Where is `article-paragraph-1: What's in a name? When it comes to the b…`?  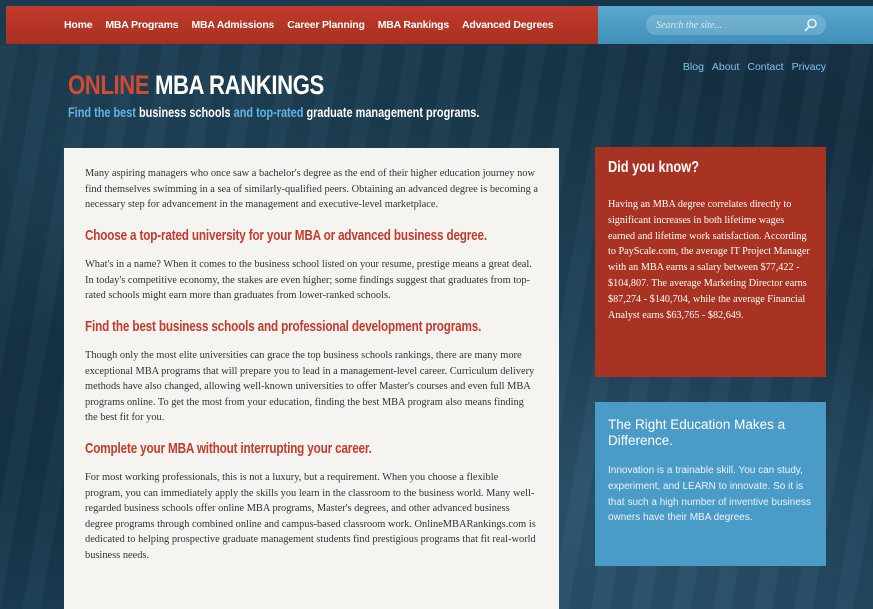
article-paragraph-1: What's in a name? When it comes to the b… is located at coordinates (308, 280).